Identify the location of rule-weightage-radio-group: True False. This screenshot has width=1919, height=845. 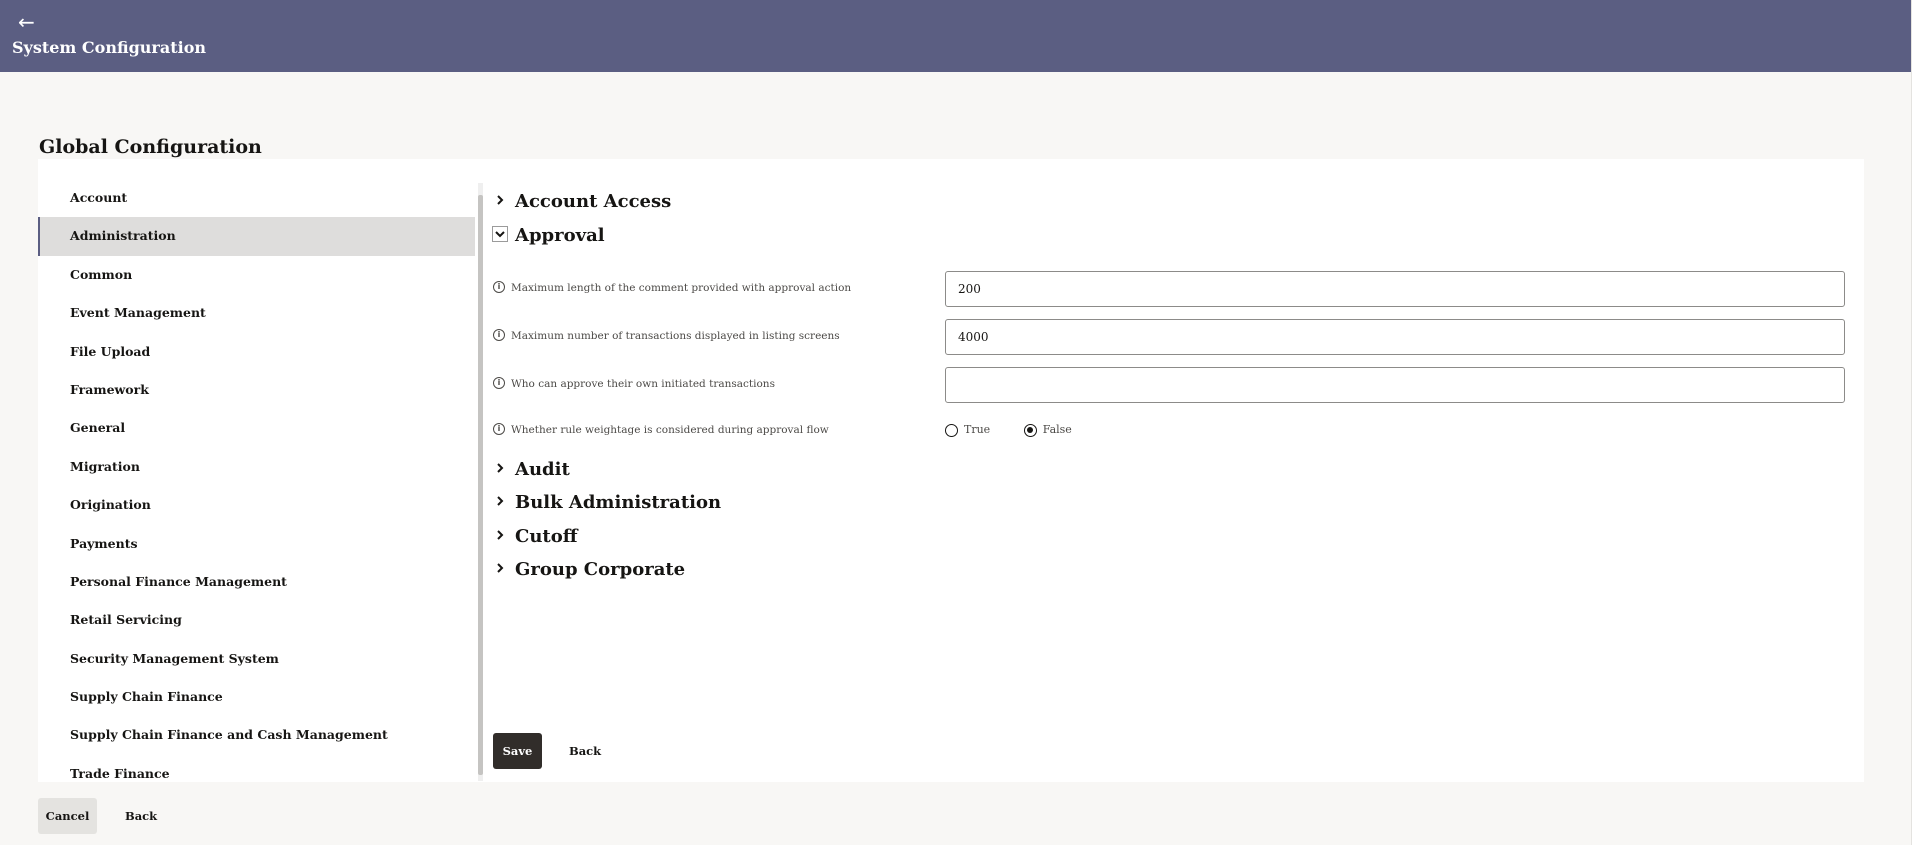
(1023, 430).